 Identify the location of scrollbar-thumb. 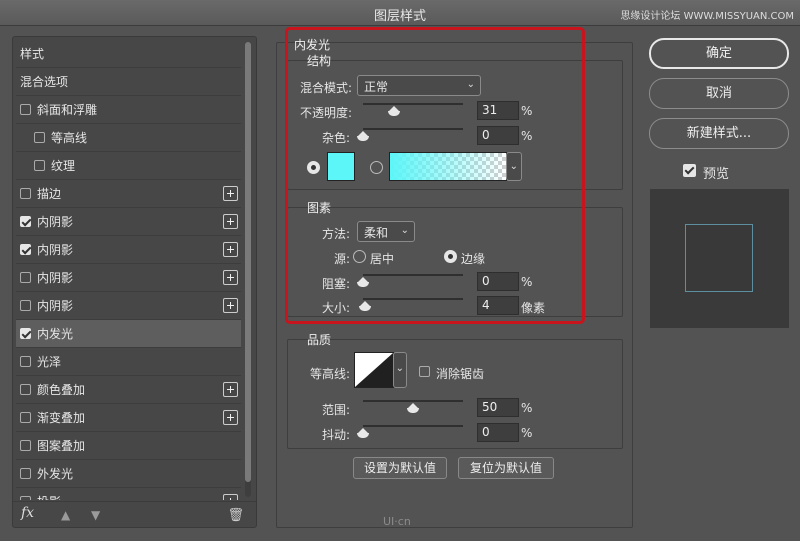
(248, 262).